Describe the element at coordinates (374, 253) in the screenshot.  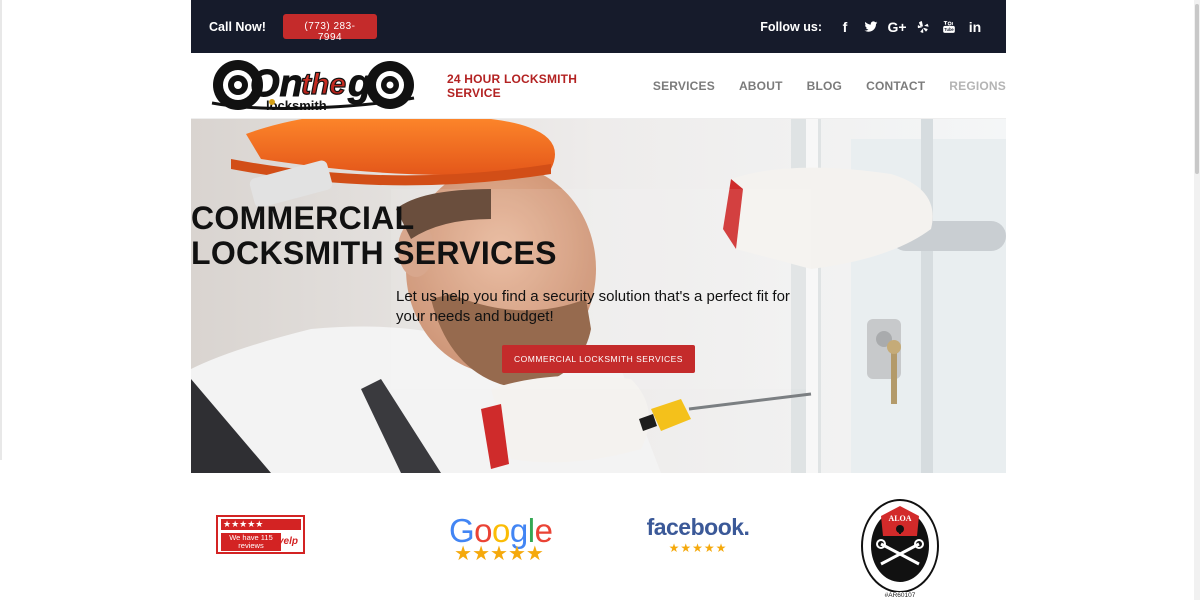
I see `hero-title-line-2: LOCKSMITH SERVICES` at that location.